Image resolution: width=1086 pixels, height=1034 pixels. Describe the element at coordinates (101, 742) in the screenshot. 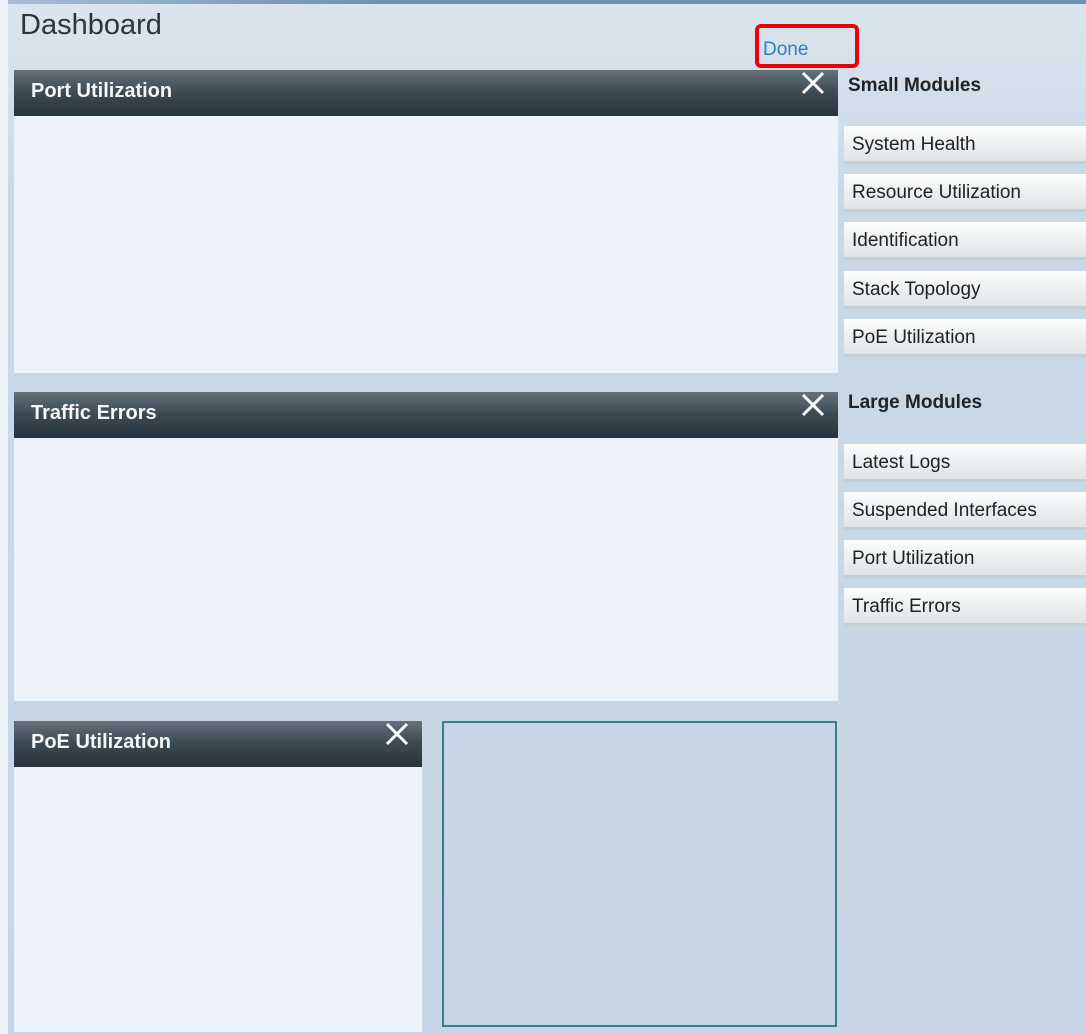

I see `module-title: PoE Utilization` at that location.